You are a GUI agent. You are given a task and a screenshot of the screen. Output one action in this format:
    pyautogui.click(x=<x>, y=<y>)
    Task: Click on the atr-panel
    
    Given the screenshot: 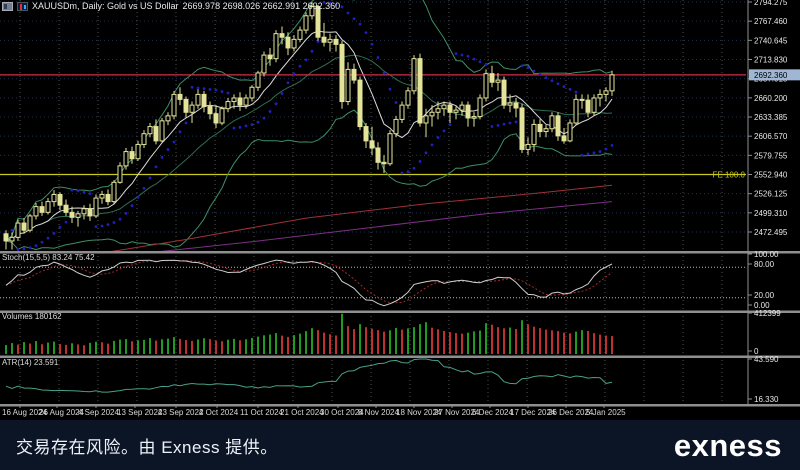 What is the action you would take?
    pyautogui.click(x=309, y=375)
    